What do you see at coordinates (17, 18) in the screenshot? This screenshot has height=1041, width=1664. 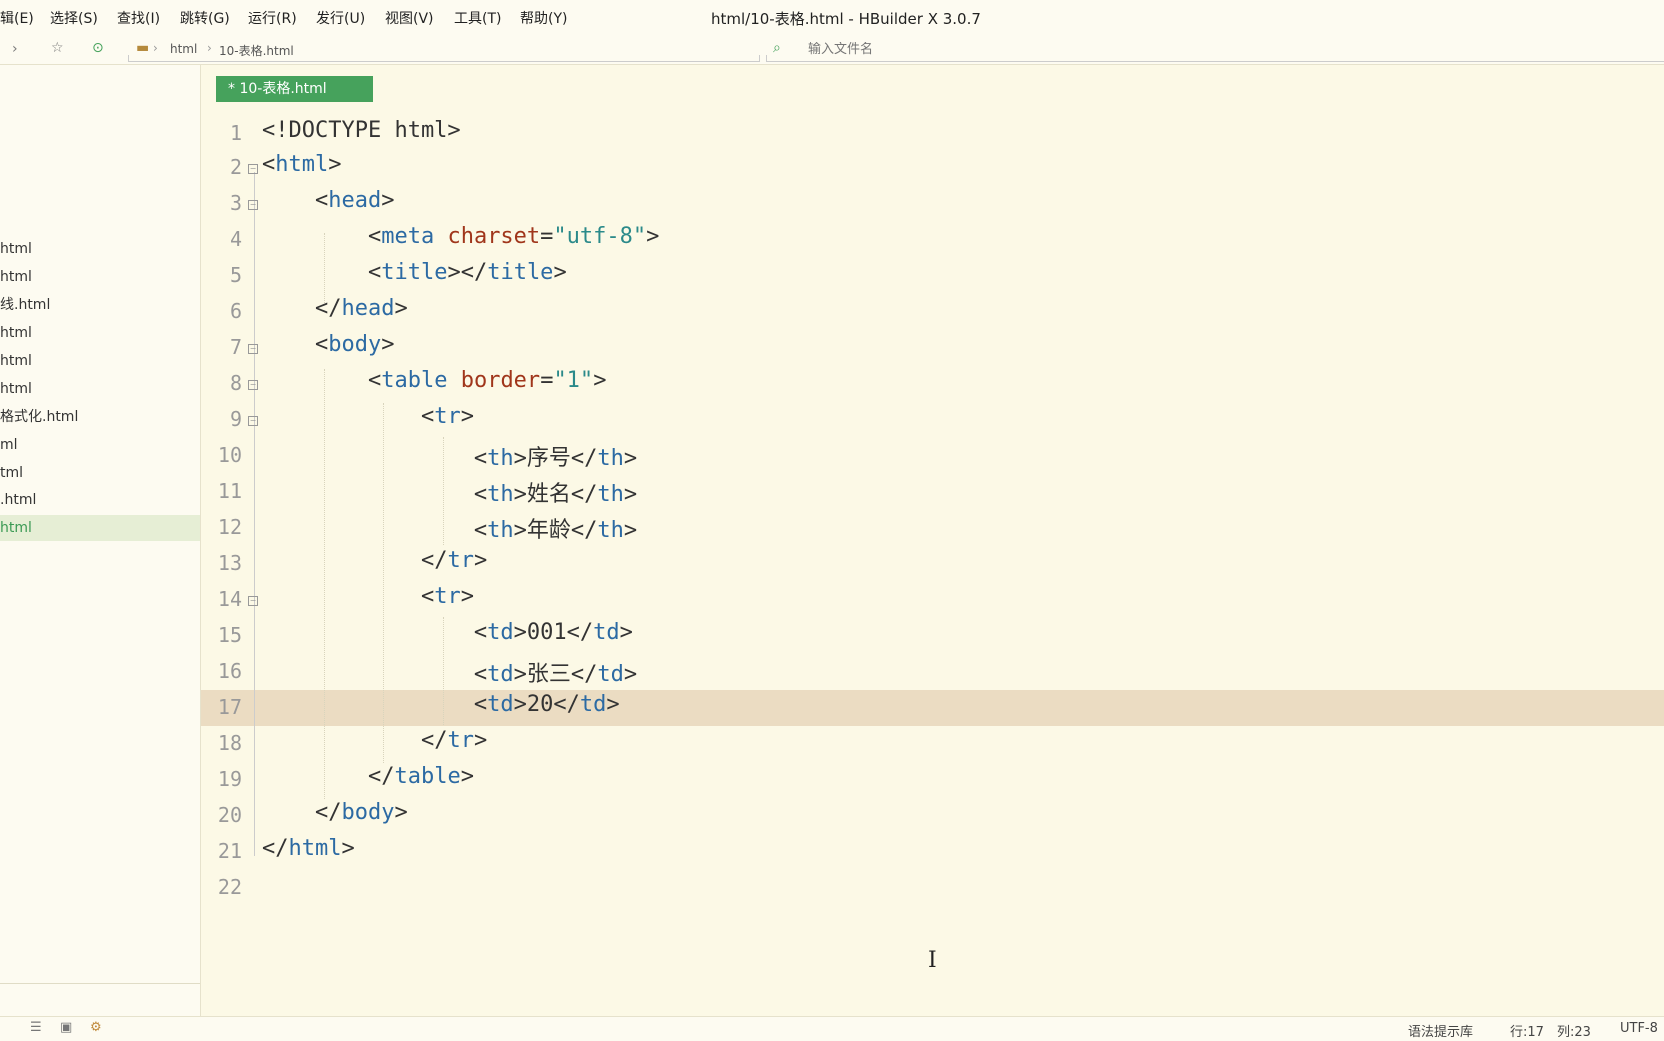 I see `menu-edit: 辑(E)` at bounding box center [17, 18].